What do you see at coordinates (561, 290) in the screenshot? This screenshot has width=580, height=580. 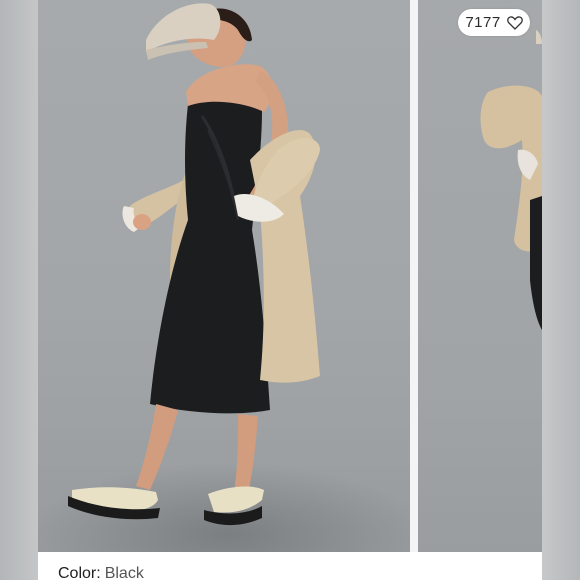 I see `right-blur-edge` at bounding box center [561, 290].